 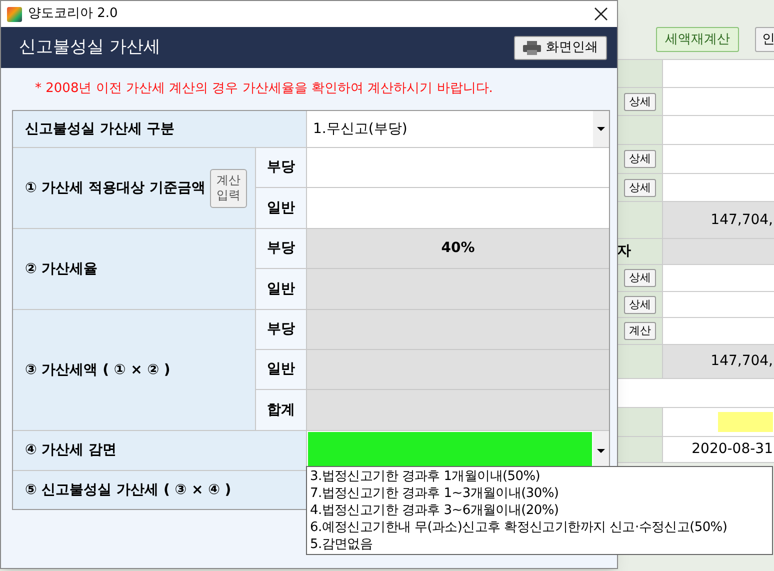 What do you see at coordinates (128, 490) in the screenshot?
I see `field-label: ⑤ 신고불성실 가산세 ( ③ × ④ )` at bounding box center [128, 490].